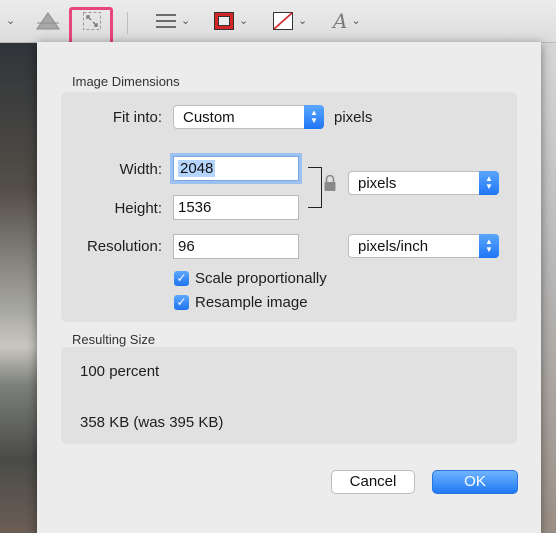 This screenshot has width=556, height=533. I want to click on lock-icon, so click(330, 183).